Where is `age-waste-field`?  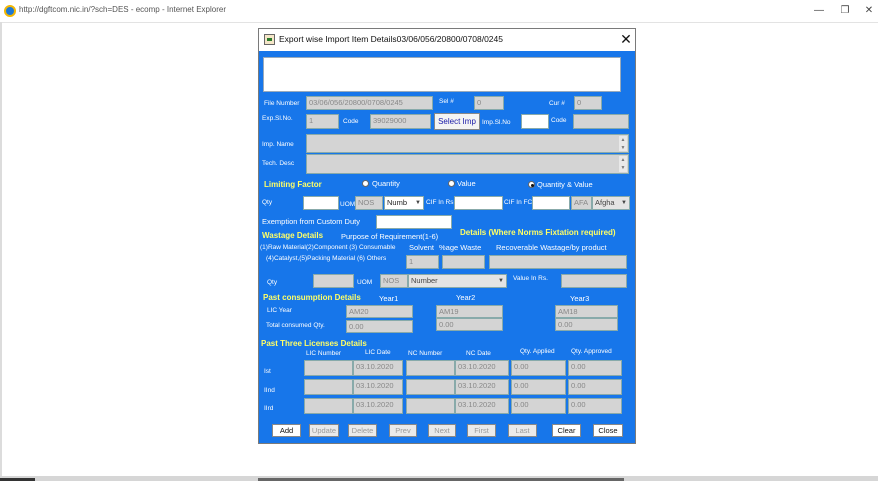 age-waste-field is located at coordinates (463, 262).